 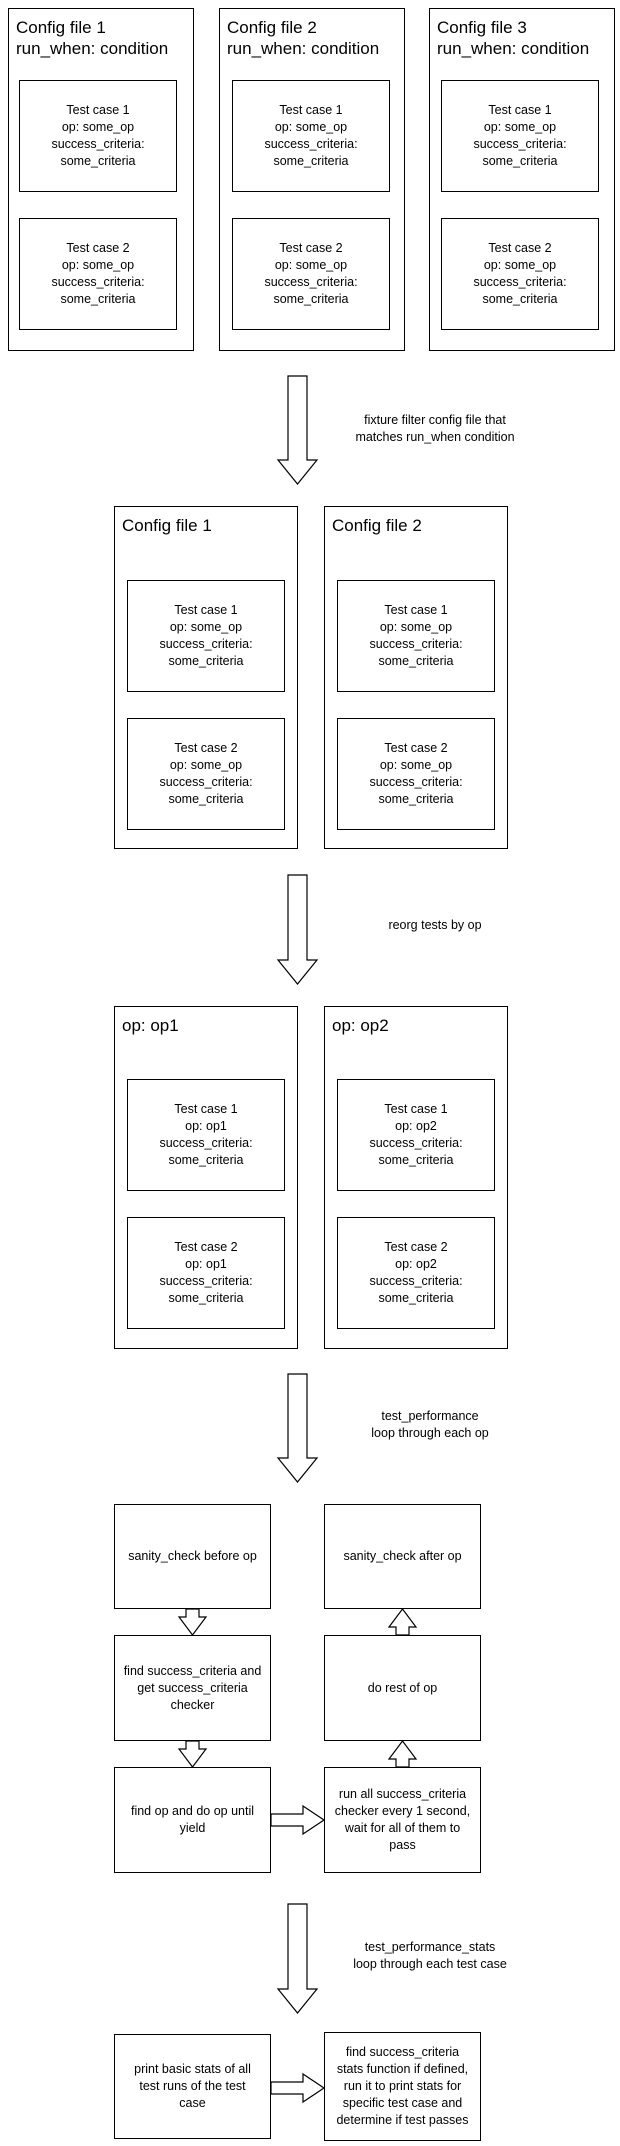 I want to click on down-arrow-filter, so click(x=297, y=430).